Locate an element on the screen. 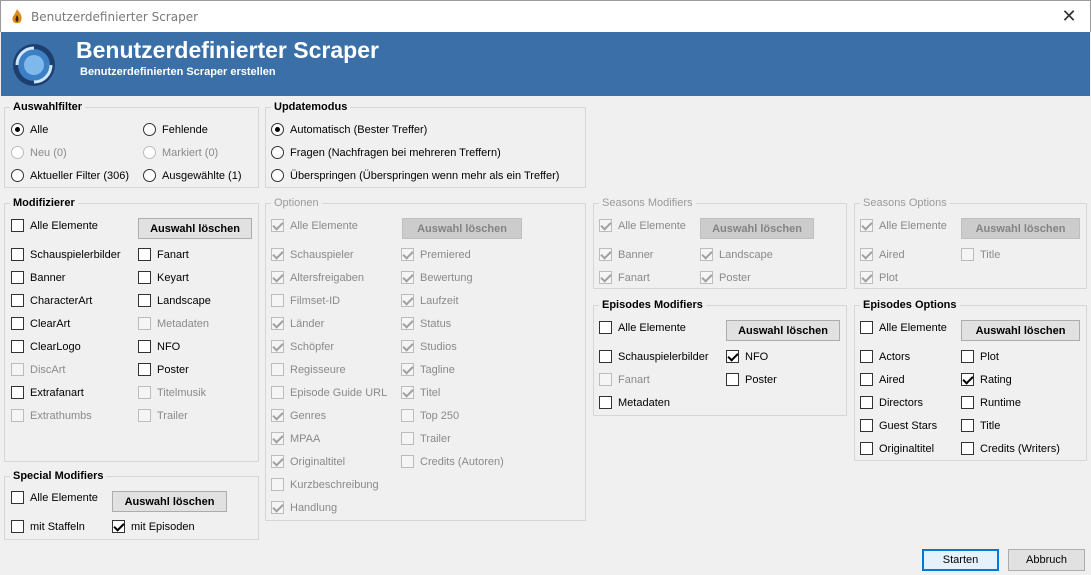 The width and height of the screenshot is (1091, 575). checkbox-banner: Banner is located at coordinates (38, 277).